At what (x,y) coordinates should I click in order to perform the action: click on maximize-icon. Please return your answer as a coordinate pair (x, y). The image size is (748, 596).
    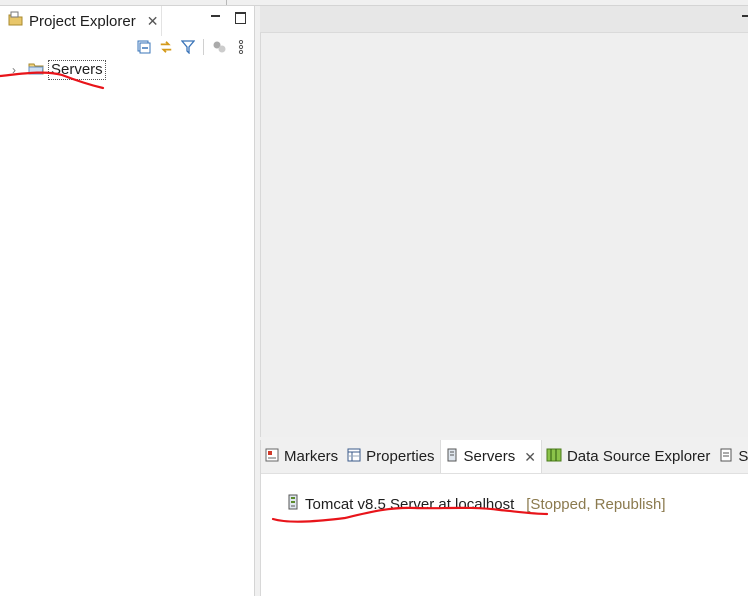
    Looking at the image, I should click on (240, 18).